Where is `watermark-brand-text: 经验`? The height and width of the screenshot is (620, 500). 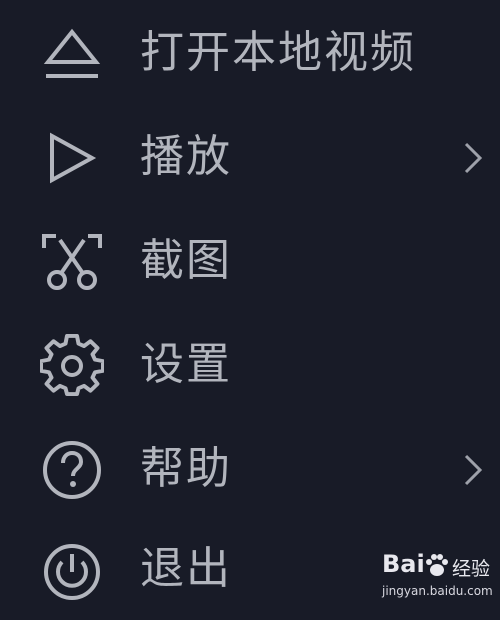
watermark-brand-text: 经验 is located at coordinates (471, 569).